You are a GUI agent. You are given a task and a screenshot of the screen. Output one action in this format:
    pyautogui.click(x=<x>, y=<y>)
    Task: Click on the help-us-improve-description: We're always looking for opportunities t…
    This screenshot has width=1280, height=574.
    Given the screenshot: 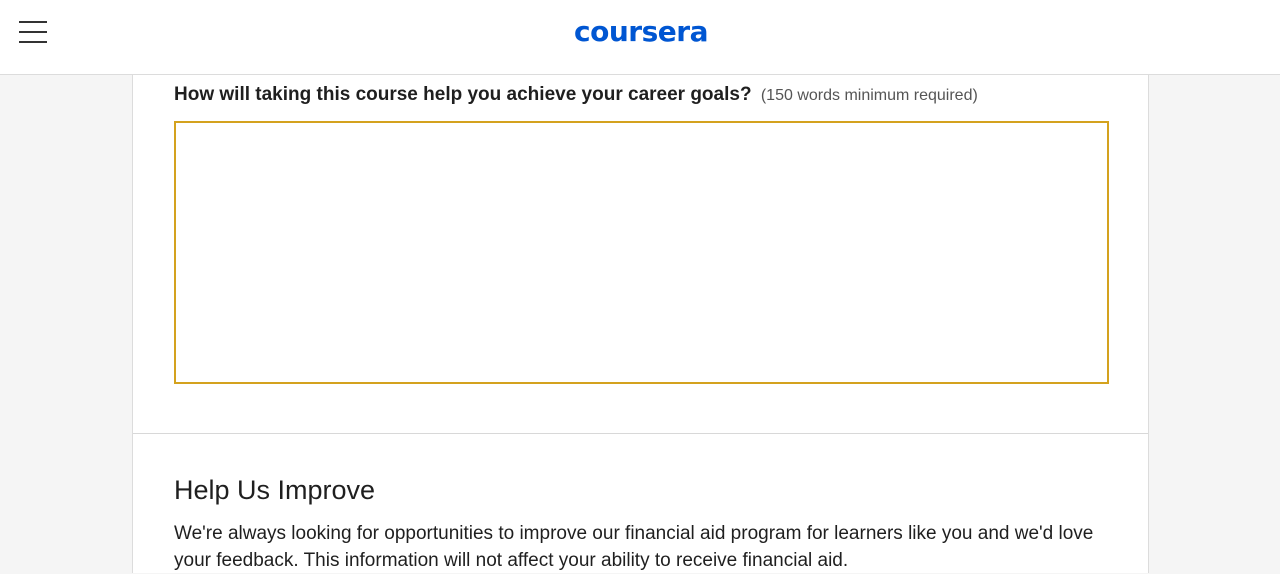 What is the action you would take?
    pyautogui.click(x=634, y=547)
    